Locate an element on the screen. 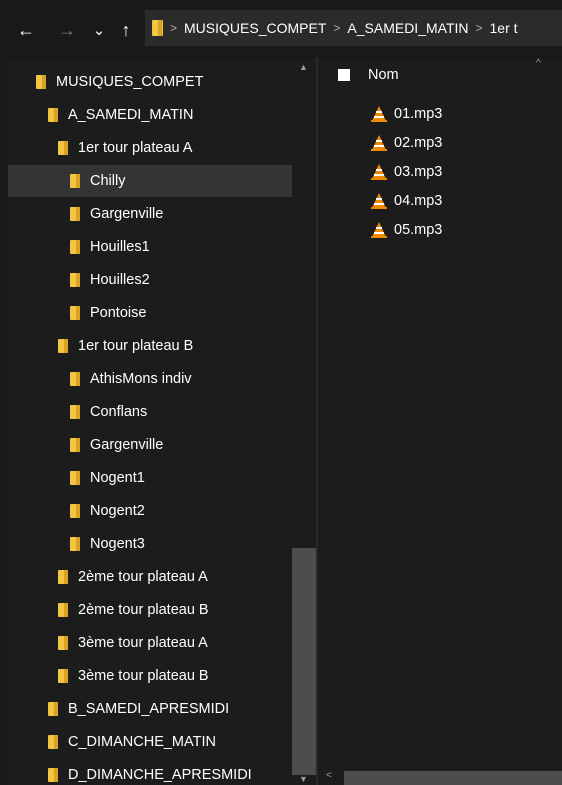 This screenshot has width=562, height=785. tree-item: MUSIQUES_COMPET is located at coordinates (162, 82).